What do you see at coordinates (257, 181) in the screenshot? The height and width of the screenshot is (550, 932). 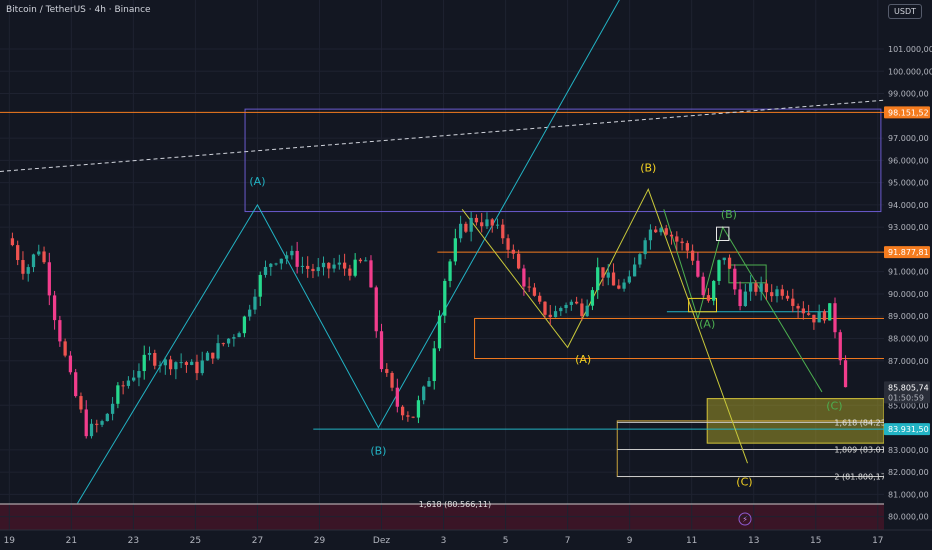 I see `wave-label-A_cyan: (A)` at bounding box center [257, 181].